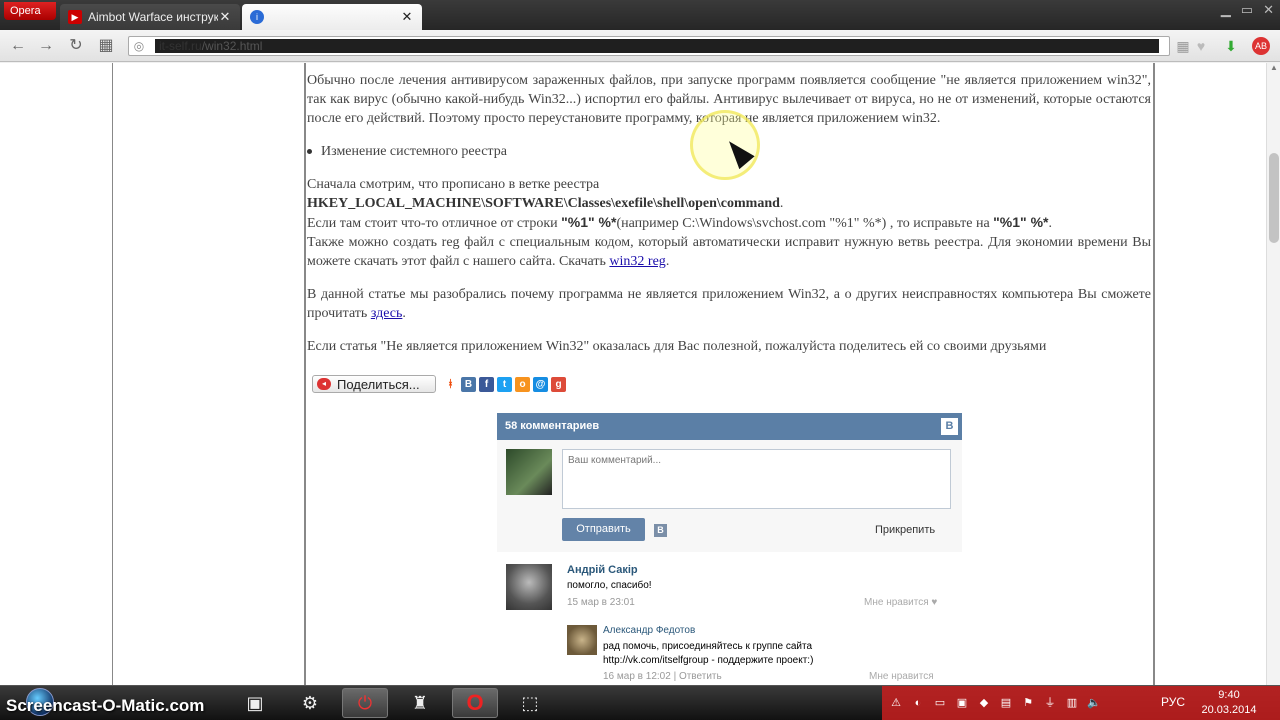  Describe the element at coordinates (1006, 703) in the screenshot. I see `display-icon: ▤` at that location.